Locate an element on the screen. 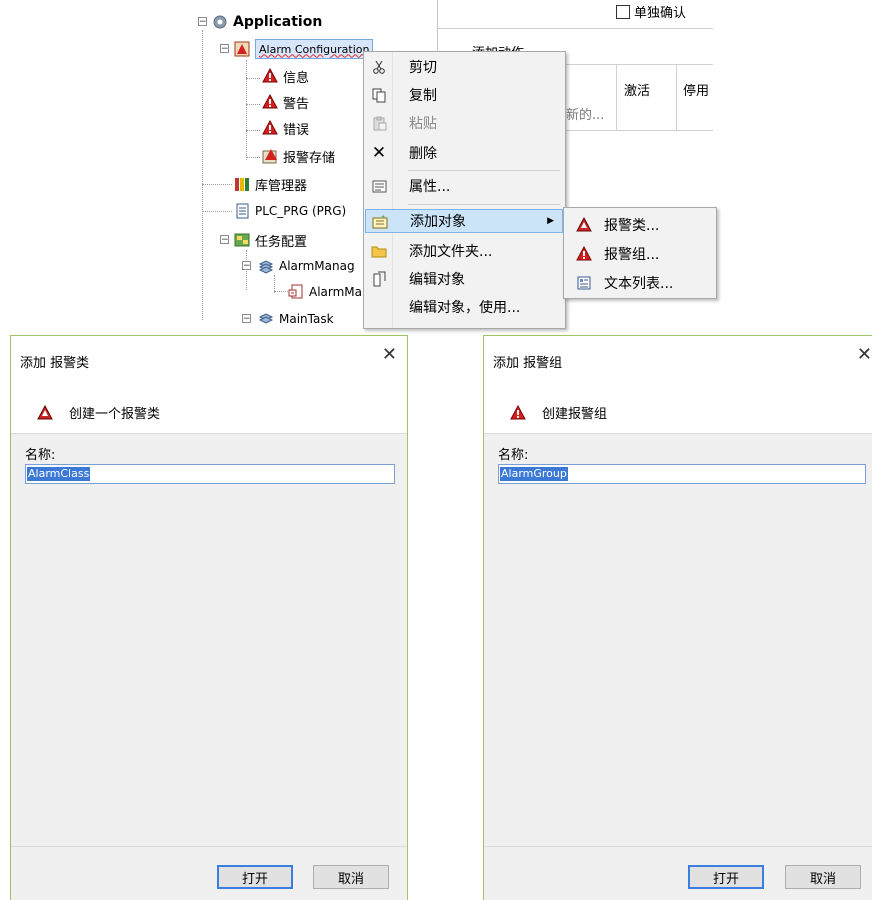 The height and width of the screenshot is (900, 872). menu-item-edit-object: 编辑对象 is located at coordinates (464, 279).